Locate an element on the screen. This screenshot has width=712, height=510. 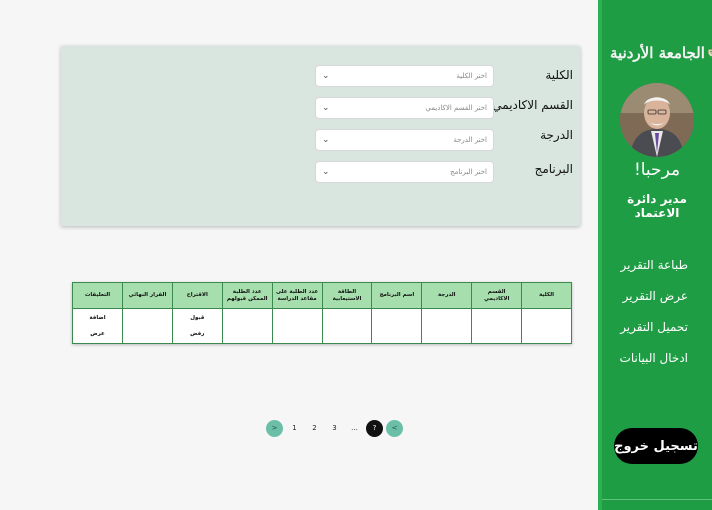
sidebar-item-view-report: عرض التقرير is located at coordinates (657, 302).